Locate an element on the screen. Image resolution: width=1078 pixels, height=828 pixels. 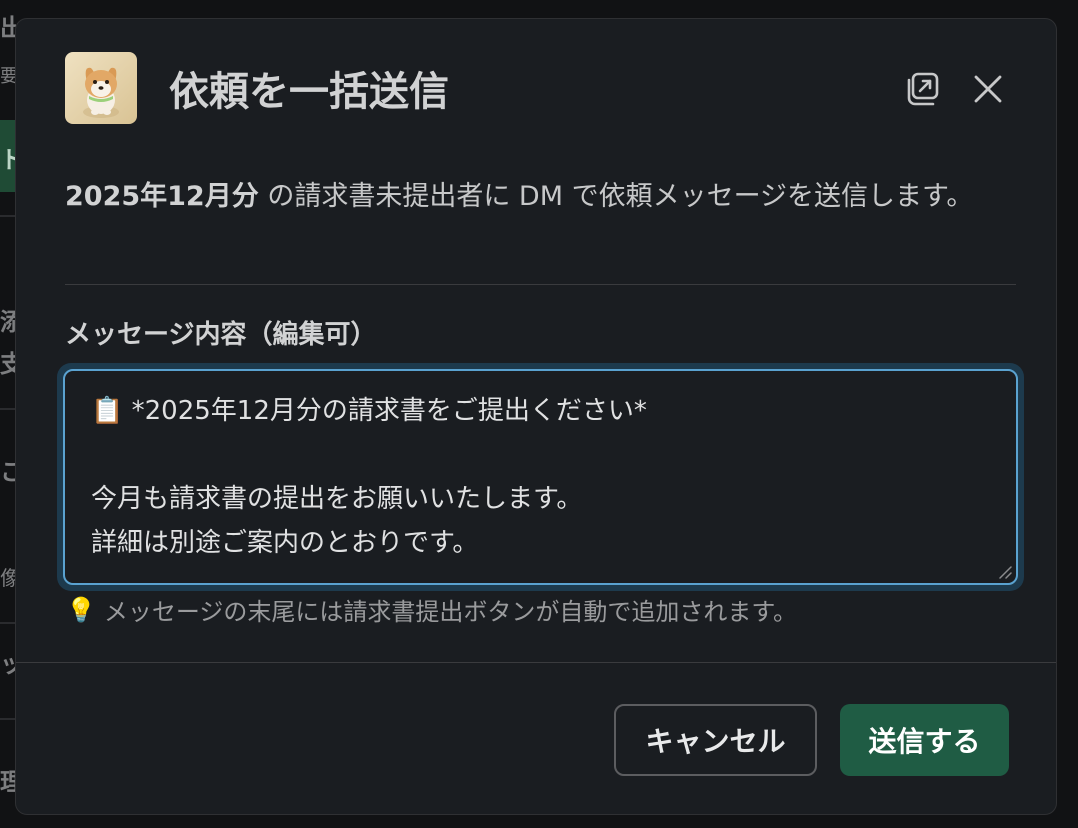
background-text-fragment: 支 is located at coordinates (8, 364).